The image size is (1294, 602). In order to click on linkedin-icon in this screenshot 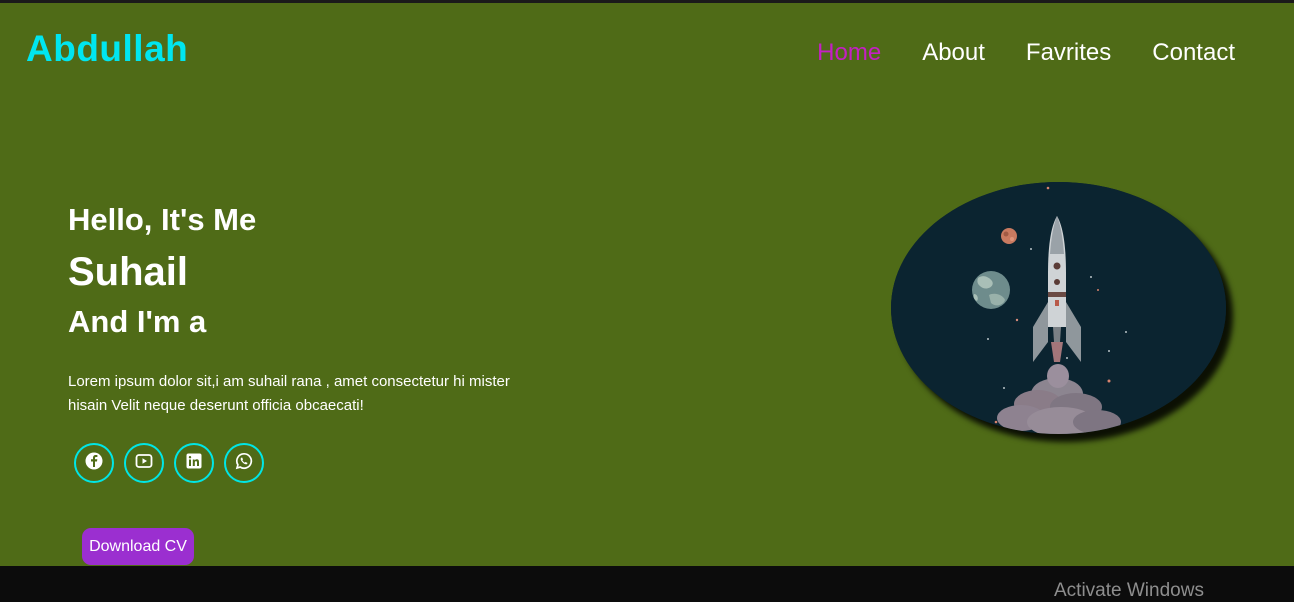, I will do `click(194, 463)`.